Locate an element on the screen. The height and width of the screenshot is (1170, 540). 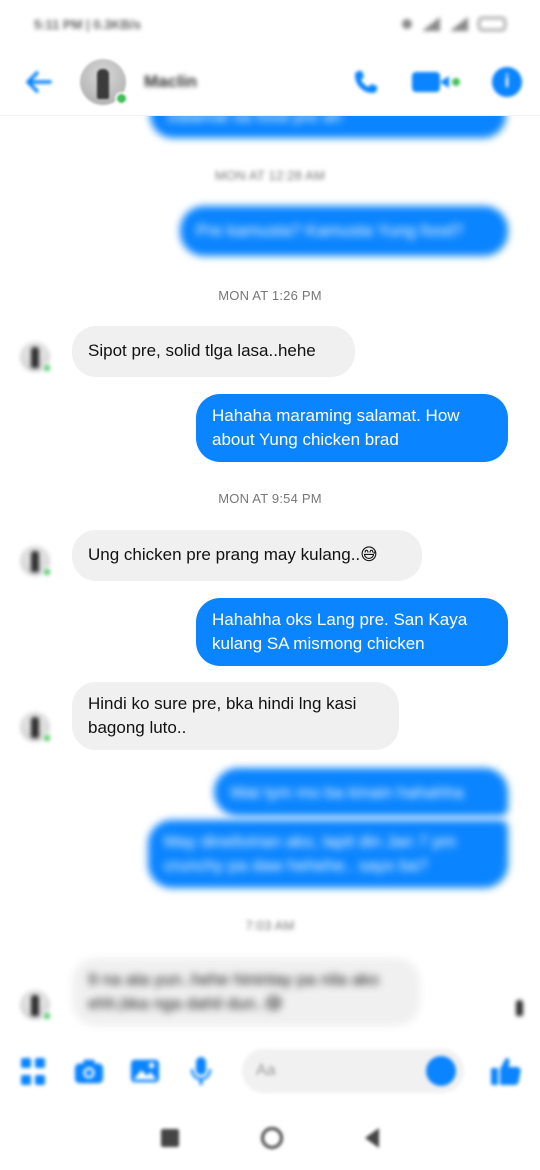
back-arrow-icon is located at coordinates (38, 82).